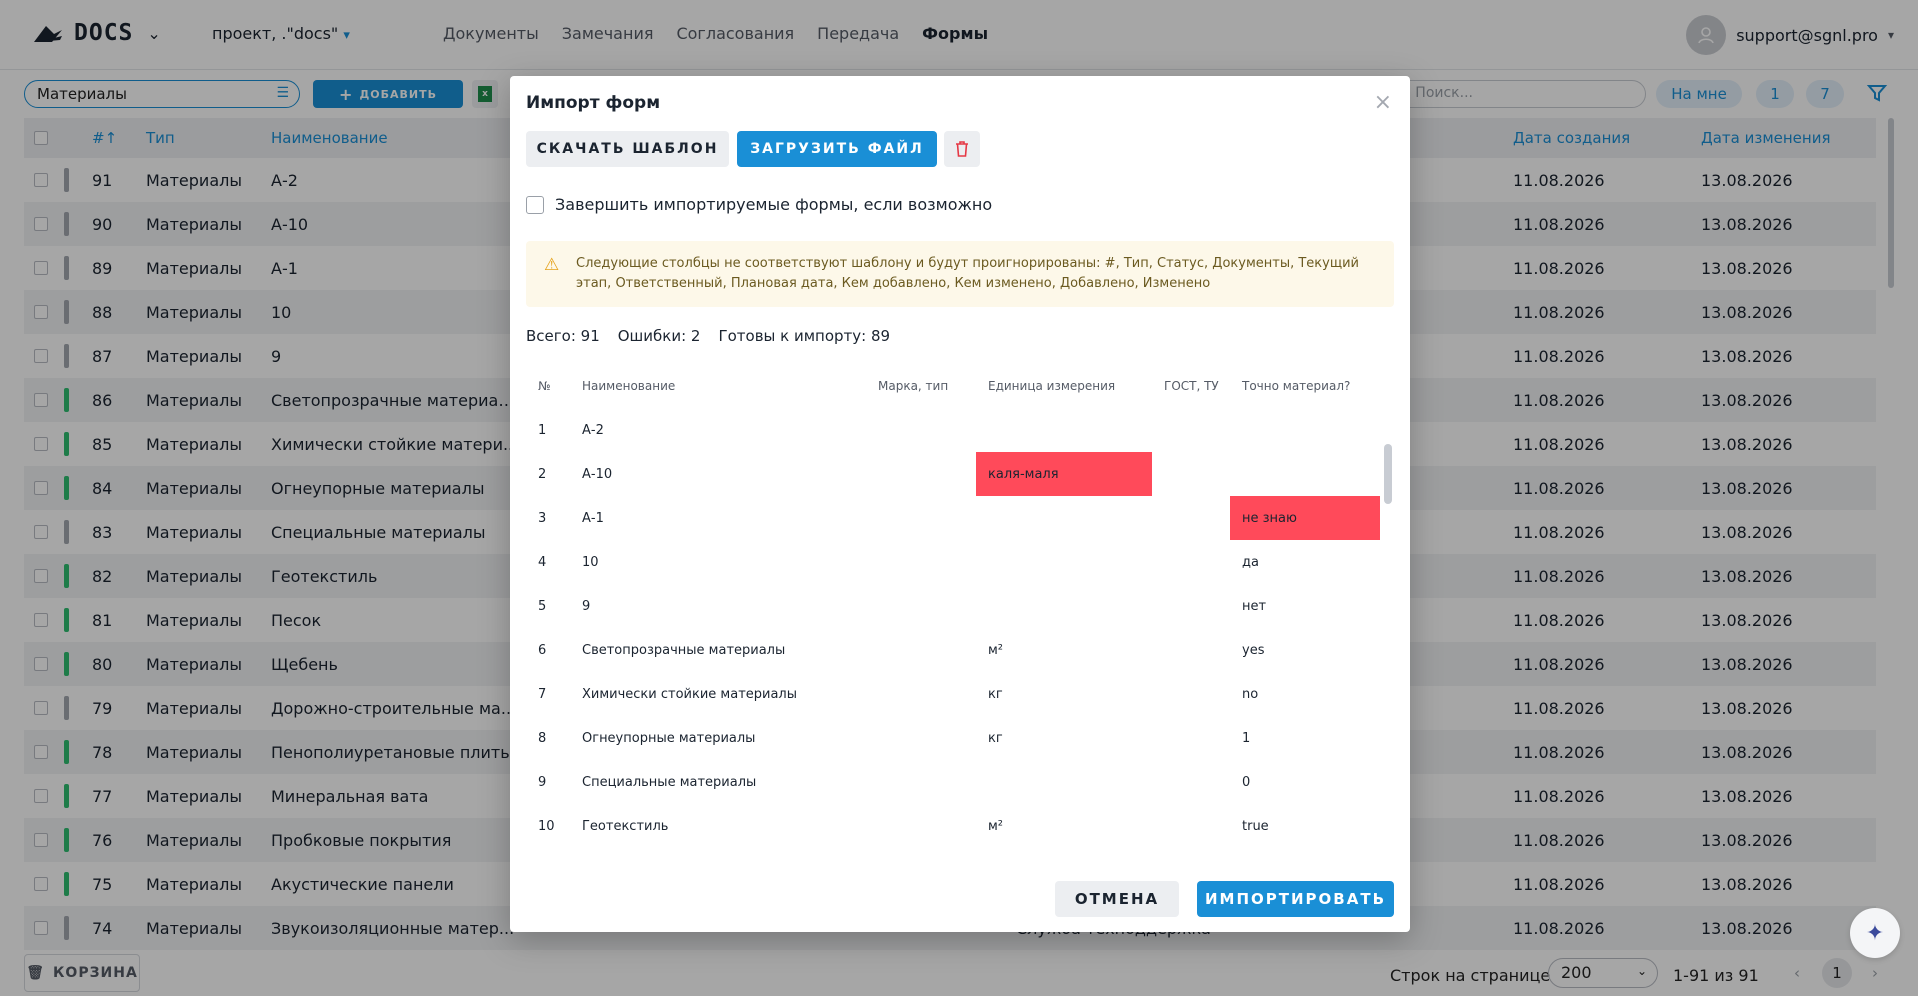 The height and width of the screenshot is (996, 1918). I want to click on stat-total: Всего: 91, so click(563, 336).